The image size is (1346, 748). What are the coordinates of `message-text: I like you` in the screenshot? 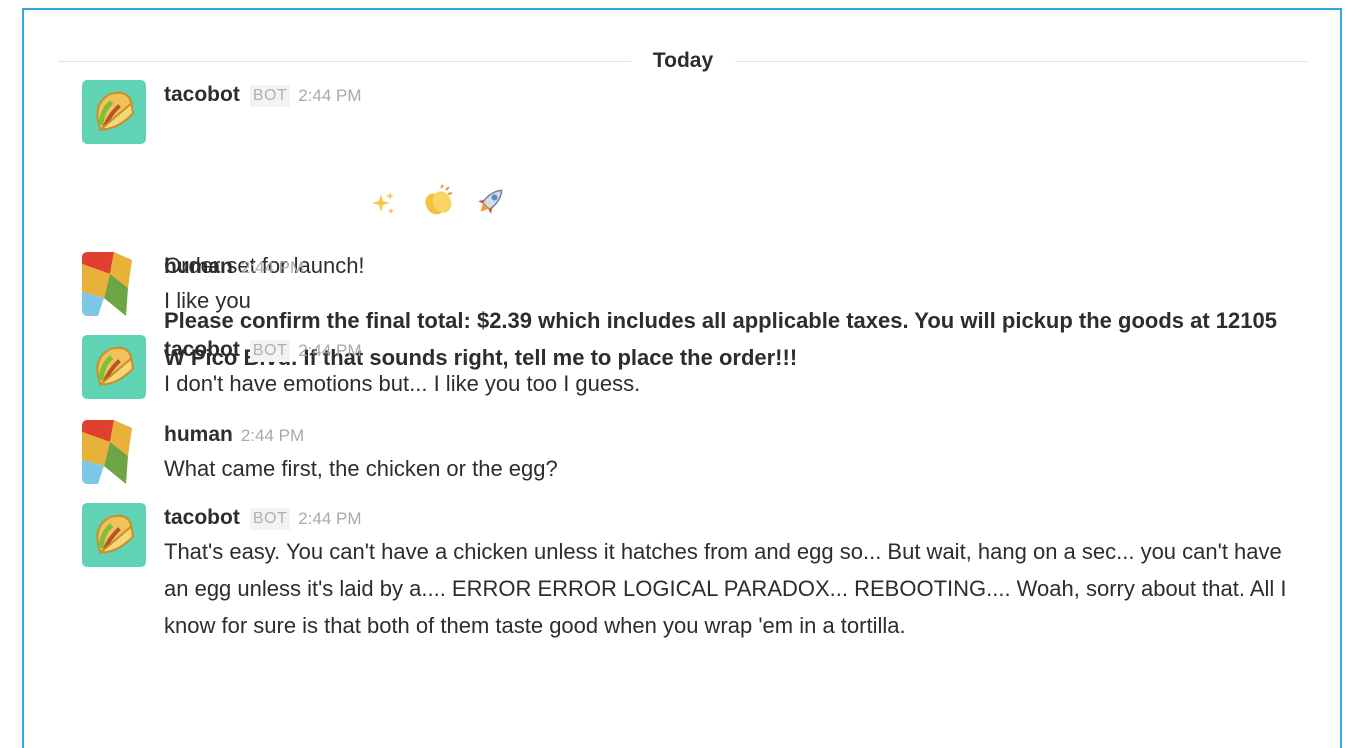 It's located at (207, 300).